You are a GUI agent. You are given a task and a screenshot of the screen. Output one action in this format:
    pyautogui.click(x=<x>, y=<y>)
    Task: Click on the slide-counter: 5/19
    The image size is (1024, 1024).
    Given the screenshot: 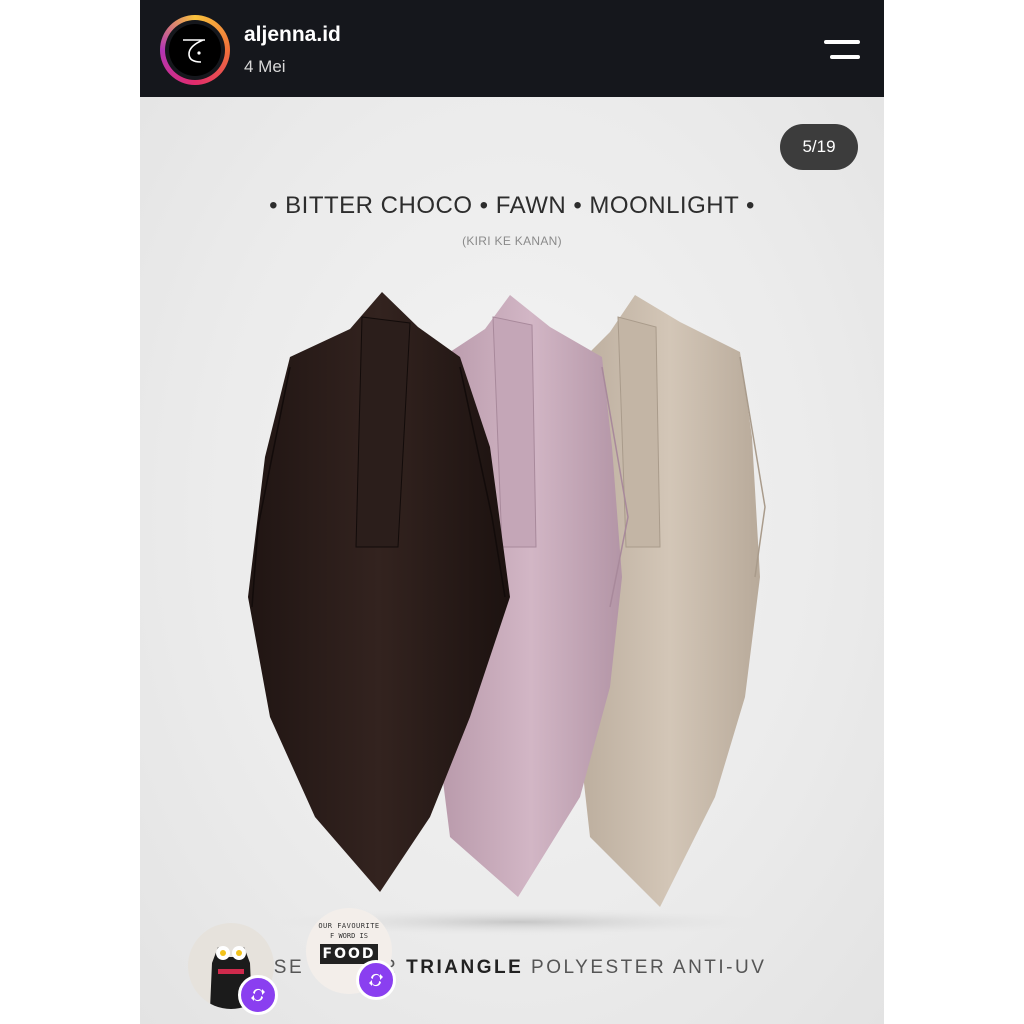 What is the action you would take?
    pyautogui.click(x=819, y=147)
    